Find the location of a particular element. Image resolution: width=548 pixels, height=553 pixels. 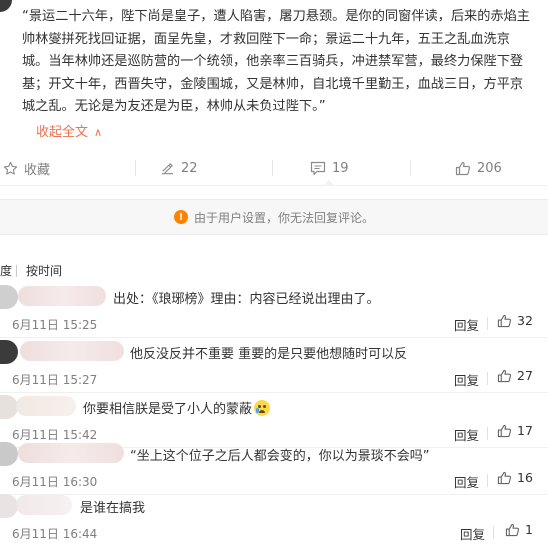

comment-icon is located at coordinates (318, 168).